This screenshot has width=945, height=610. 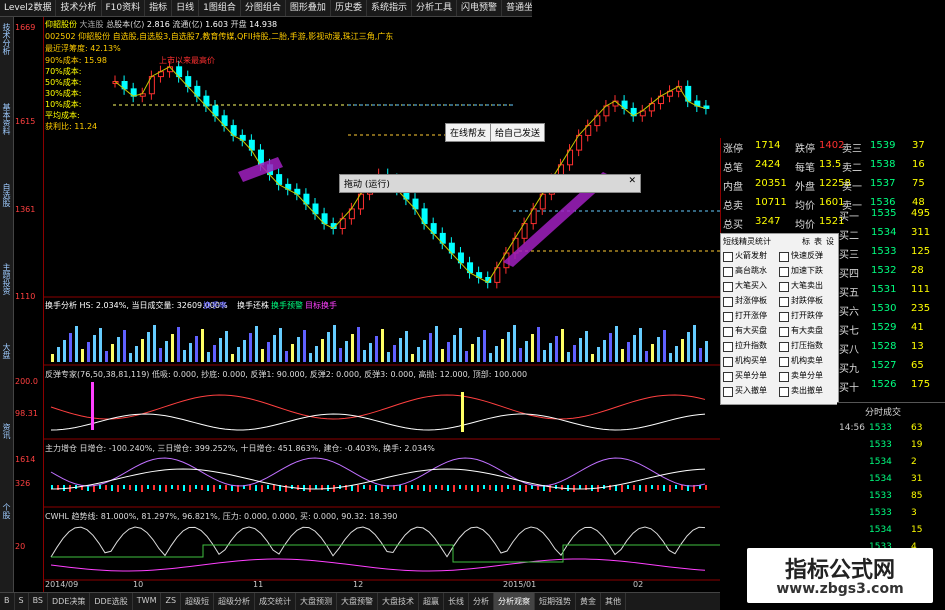 What do you see at coordinates (79, 8) in the screenshot?
I see `menu-item: 技术分析` at bounding box center [79, 8].